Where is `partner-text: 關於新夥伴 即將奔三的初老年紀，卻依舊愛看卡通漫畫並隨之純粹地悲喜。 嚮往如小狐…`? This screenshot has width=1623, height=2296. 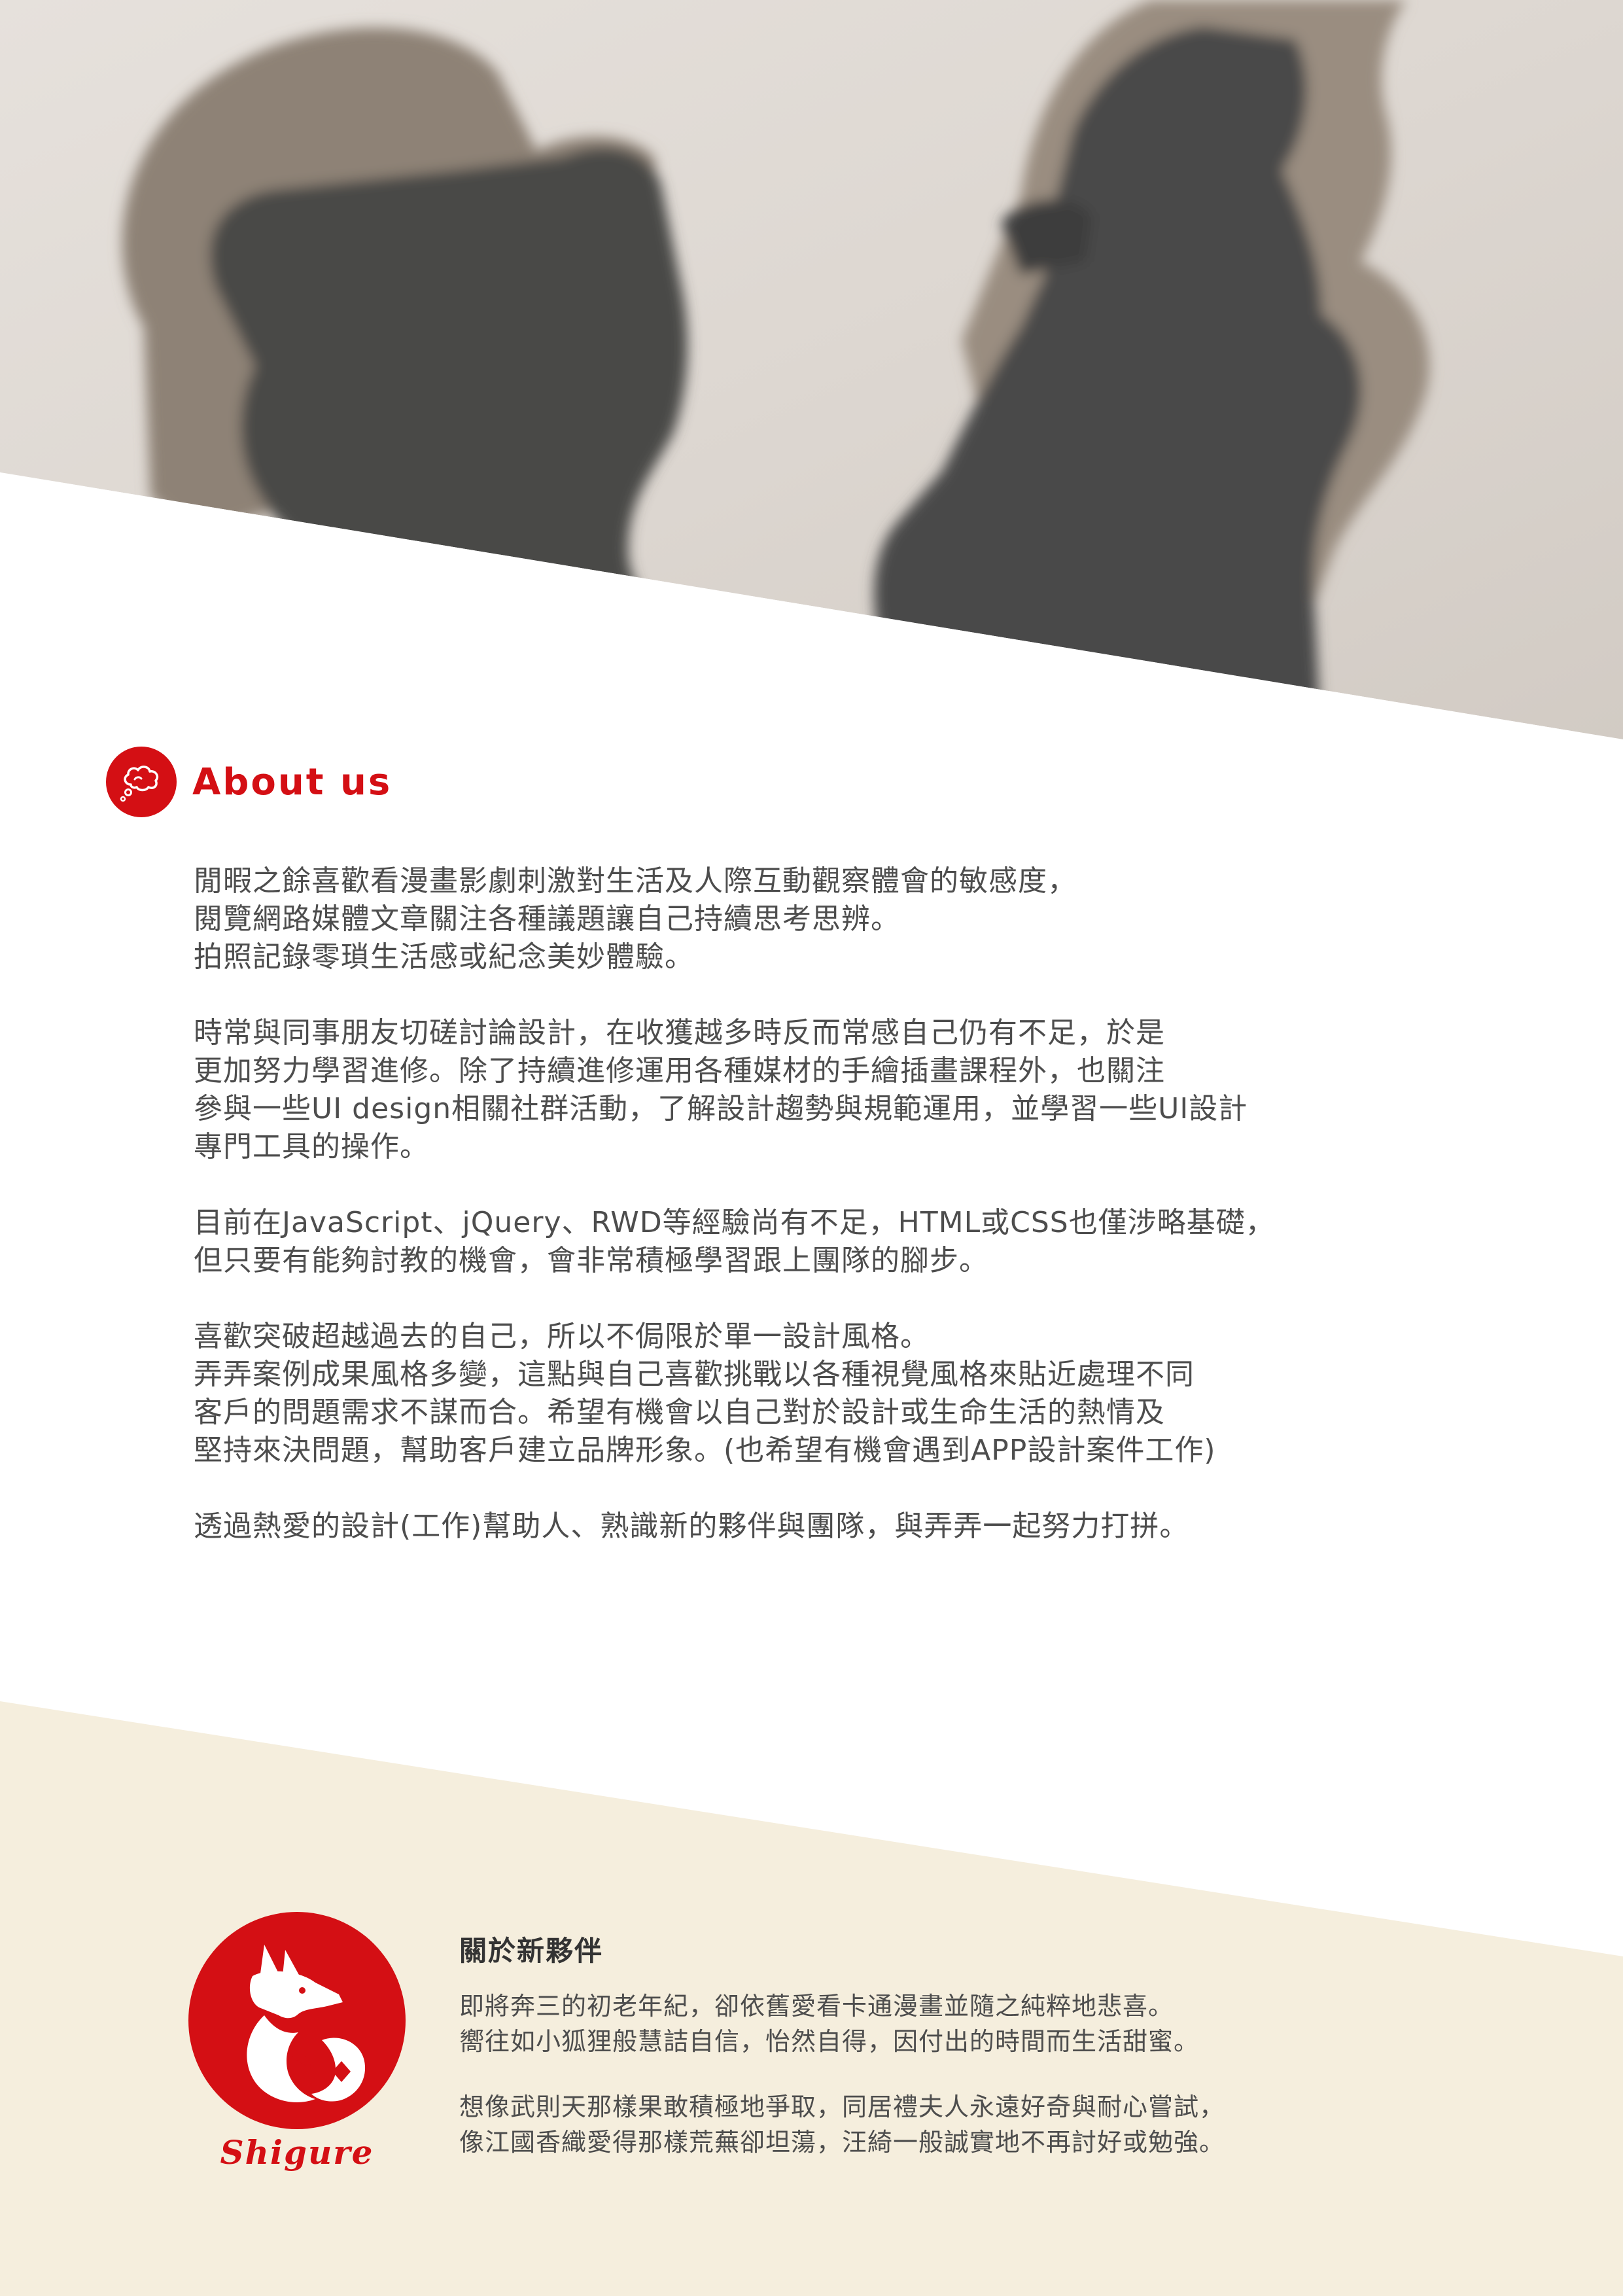 partner-text: 關於新夥伴 即將奔三的初老年紀，卻依舊愛看卡通漫畫並隨之純粹地悲喜。 嚮往如小狐… is located at coordinates (1015, 2059).